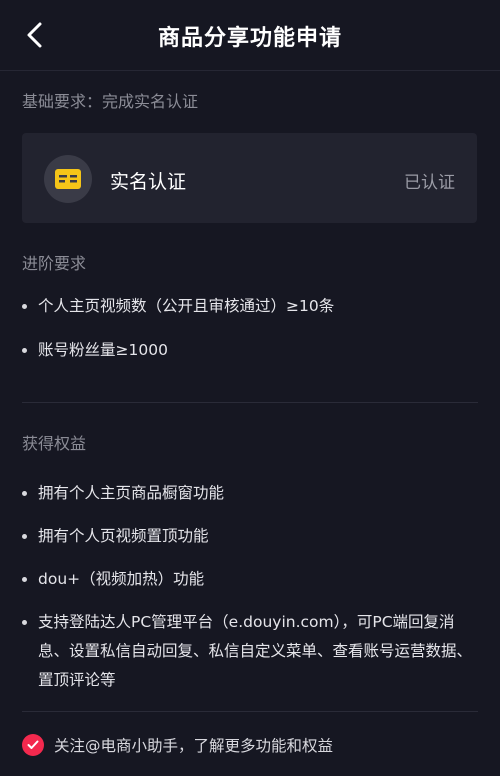  What do you see at coordinates (54, 263) in the screenshot?
I see `advanced-requirement-label: 进阶要求` at bounding box center [54, 263].